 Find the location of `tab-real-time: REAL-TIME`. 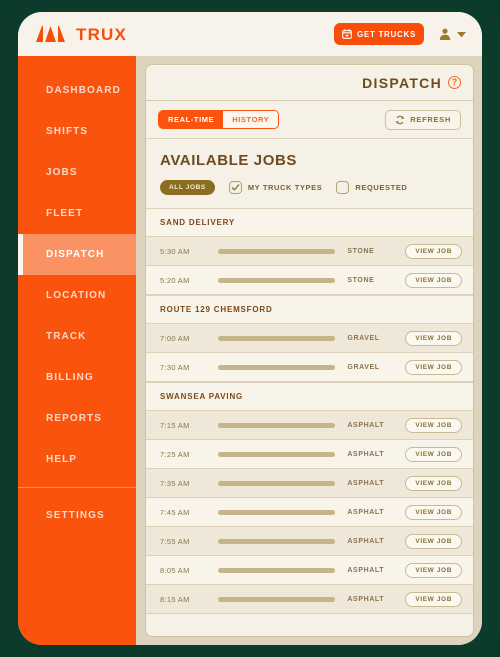

tab-real-time: REAL-TIME is located at coordinates (191, 119).